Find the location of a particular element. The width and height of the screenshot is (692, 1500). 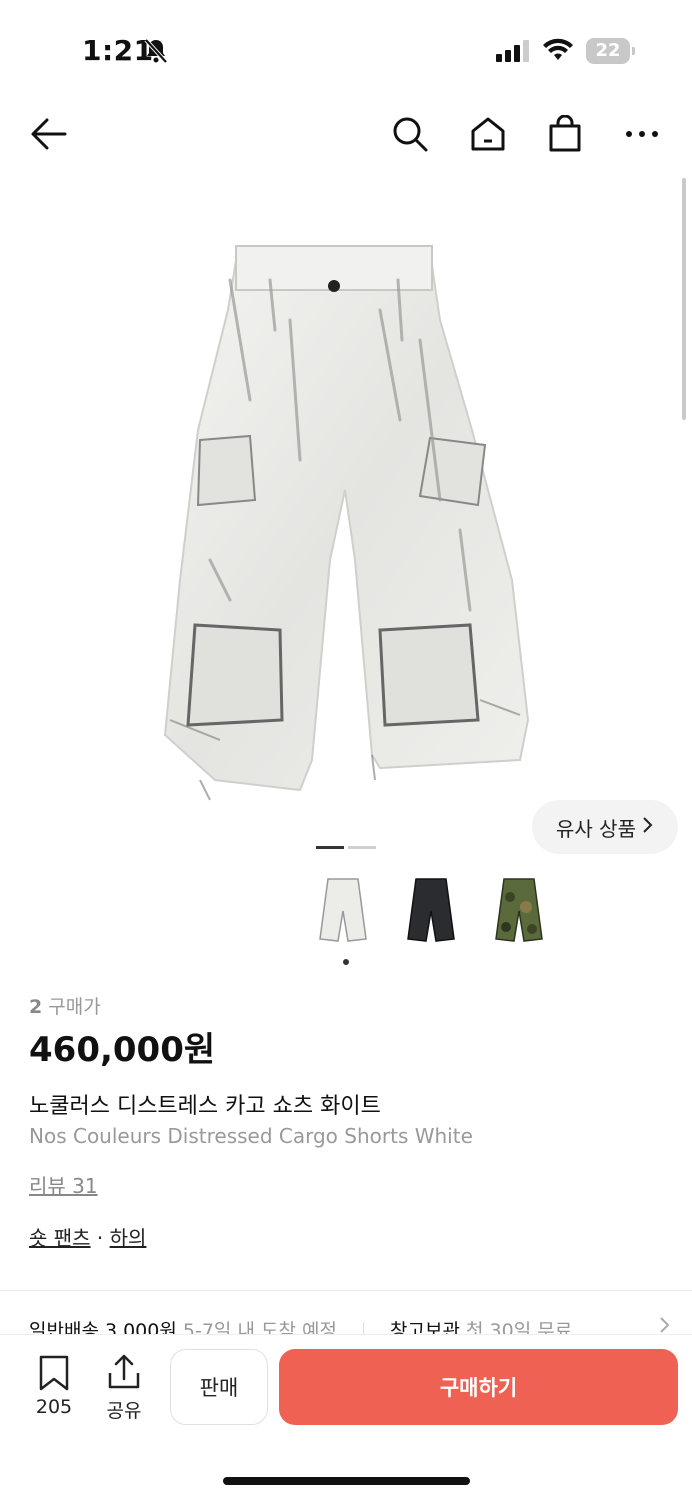

wifi-icon is located at coordinates (558, 52).